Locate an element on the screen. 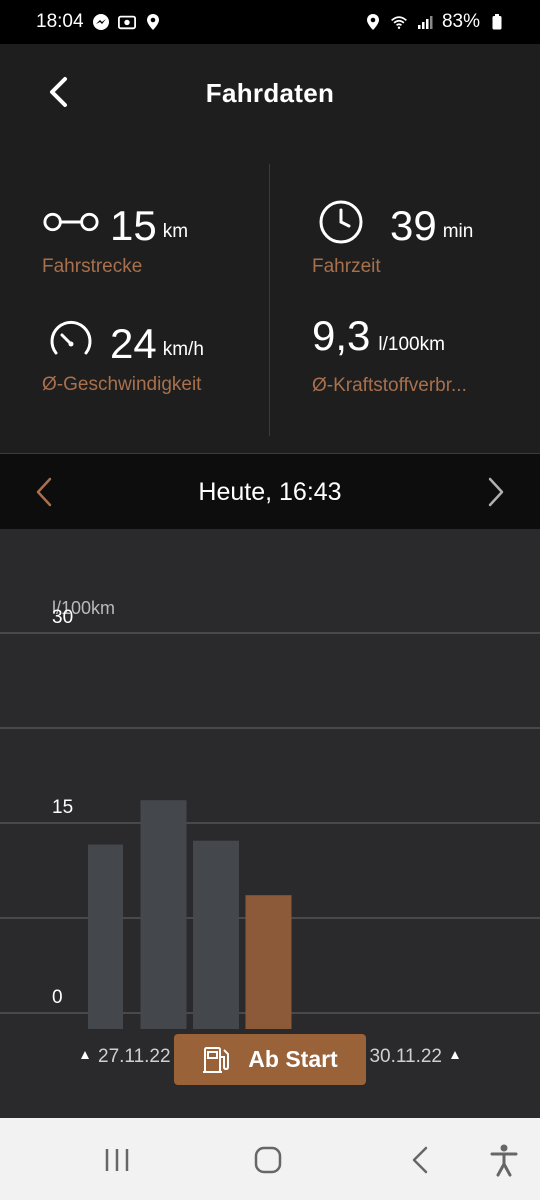 The height and width of the screenshot is (1200, 540). accessibility-icon is located at coordinates (504, 1160).